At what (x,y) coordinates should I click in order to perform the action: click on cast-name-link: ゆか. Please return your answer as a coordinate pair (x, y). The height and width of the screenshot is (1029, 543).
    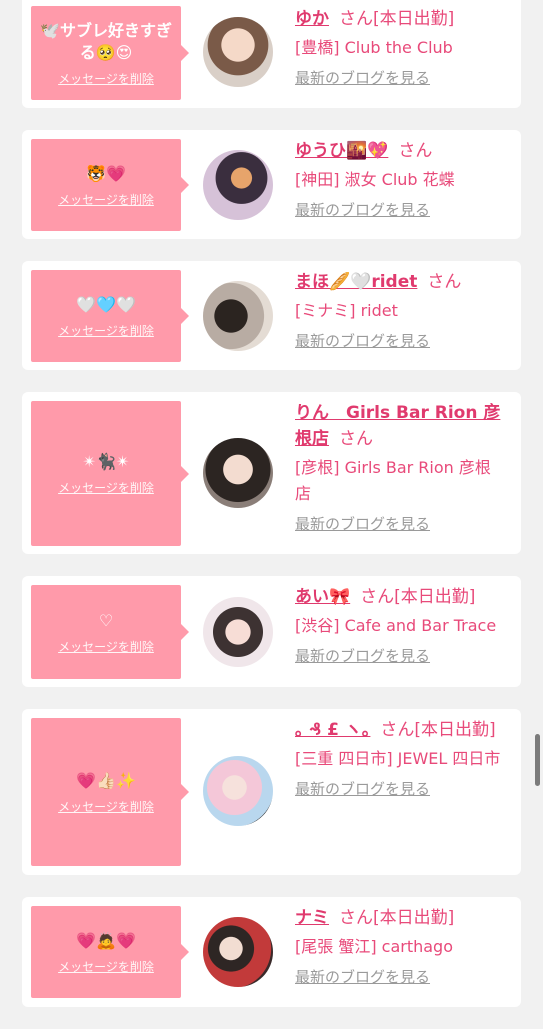
    Looking at the image, I should click on (312, 19).